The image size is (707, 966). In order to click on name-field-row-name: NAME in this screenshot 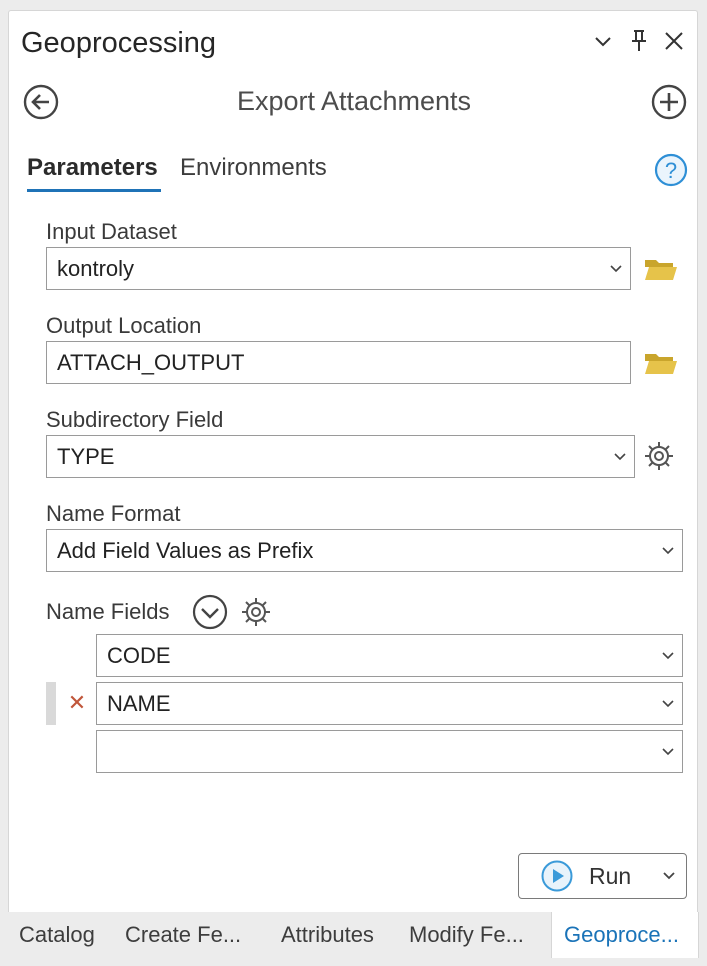, I will do `click(389, 703)`.